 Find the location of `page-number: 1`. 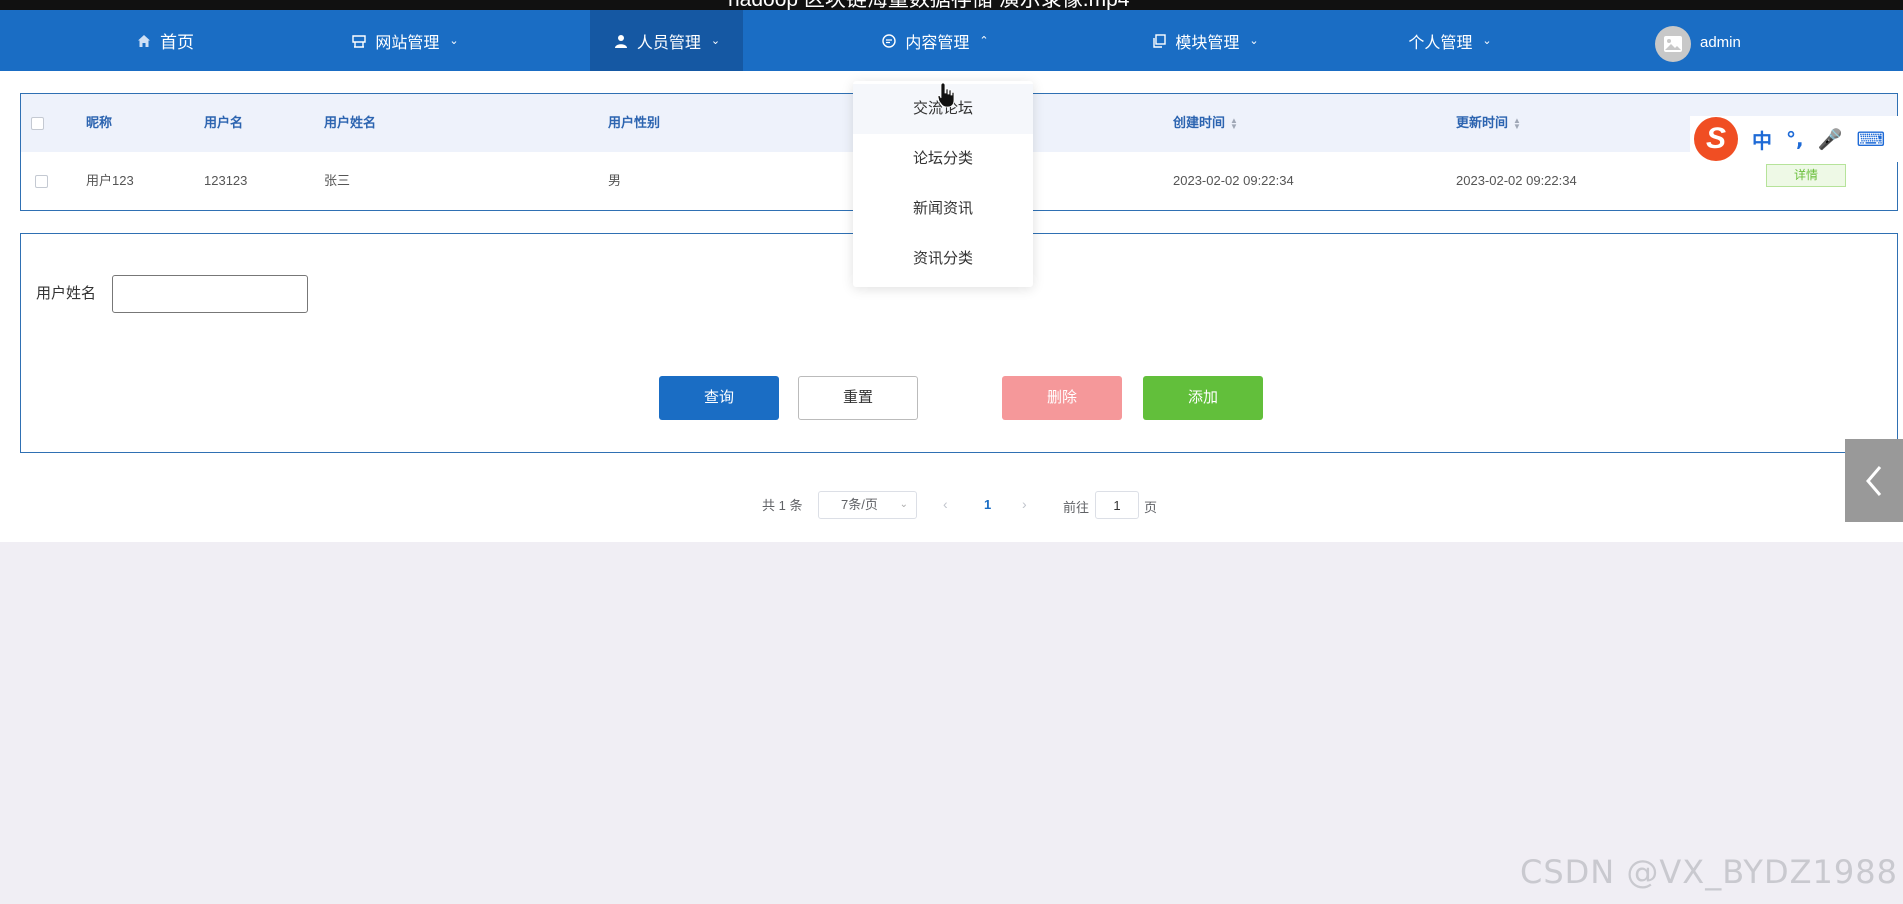

page-number: 1 is located at coordinates (987, 504).